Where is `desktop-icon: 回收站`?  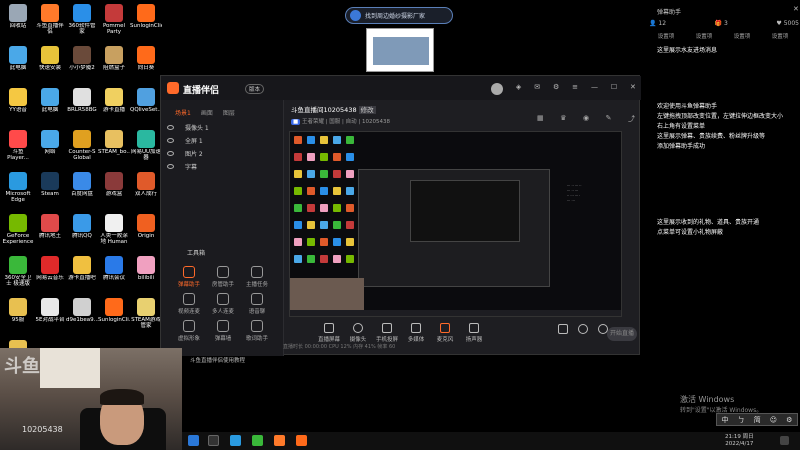
desktop-icon: 回收站 is located at coordinates (18, 23).